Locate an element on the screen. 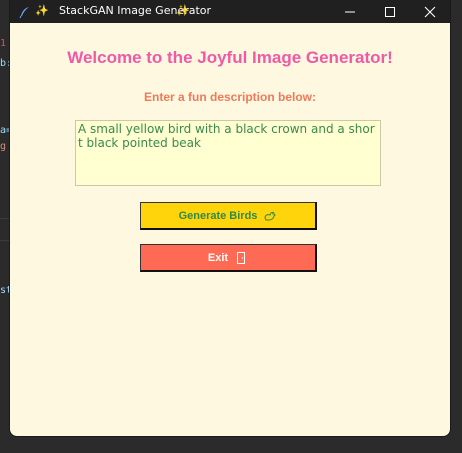 This screenshot has height=453, width=462. minimize-icon is located at coordinates (350, 12).